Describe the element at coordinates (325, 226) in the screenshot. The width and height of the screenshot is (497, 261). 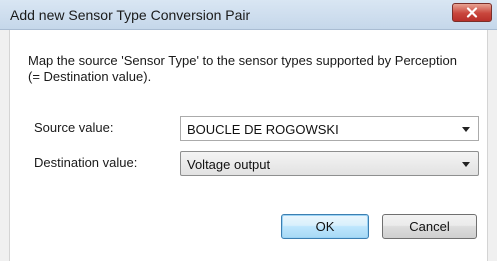
I see `ok-button: OK` at that location.